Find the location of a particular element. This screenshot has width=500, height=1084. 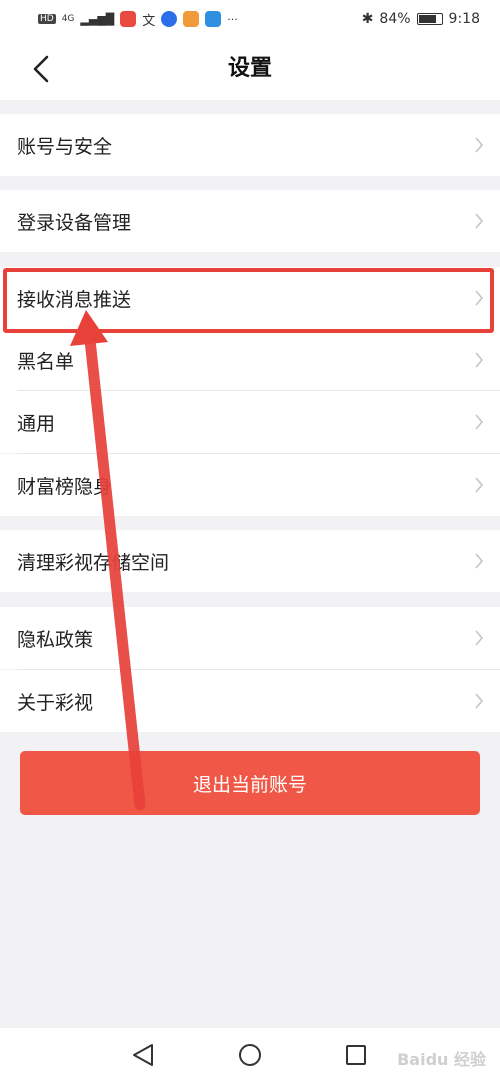

menu-item-wealth-hidden: 财富榜隐身 is located at coordinates (250, 485).